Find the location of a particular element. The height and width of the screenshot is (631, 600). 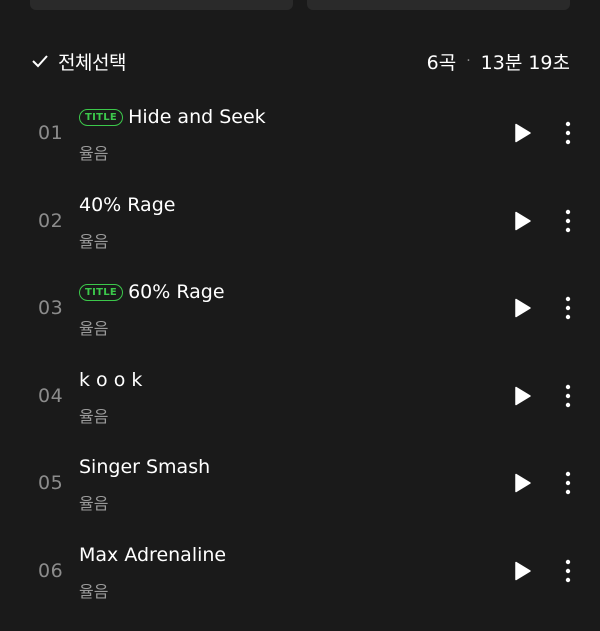

track-title-row: 40% Rage is located at coordinates (127, 205).